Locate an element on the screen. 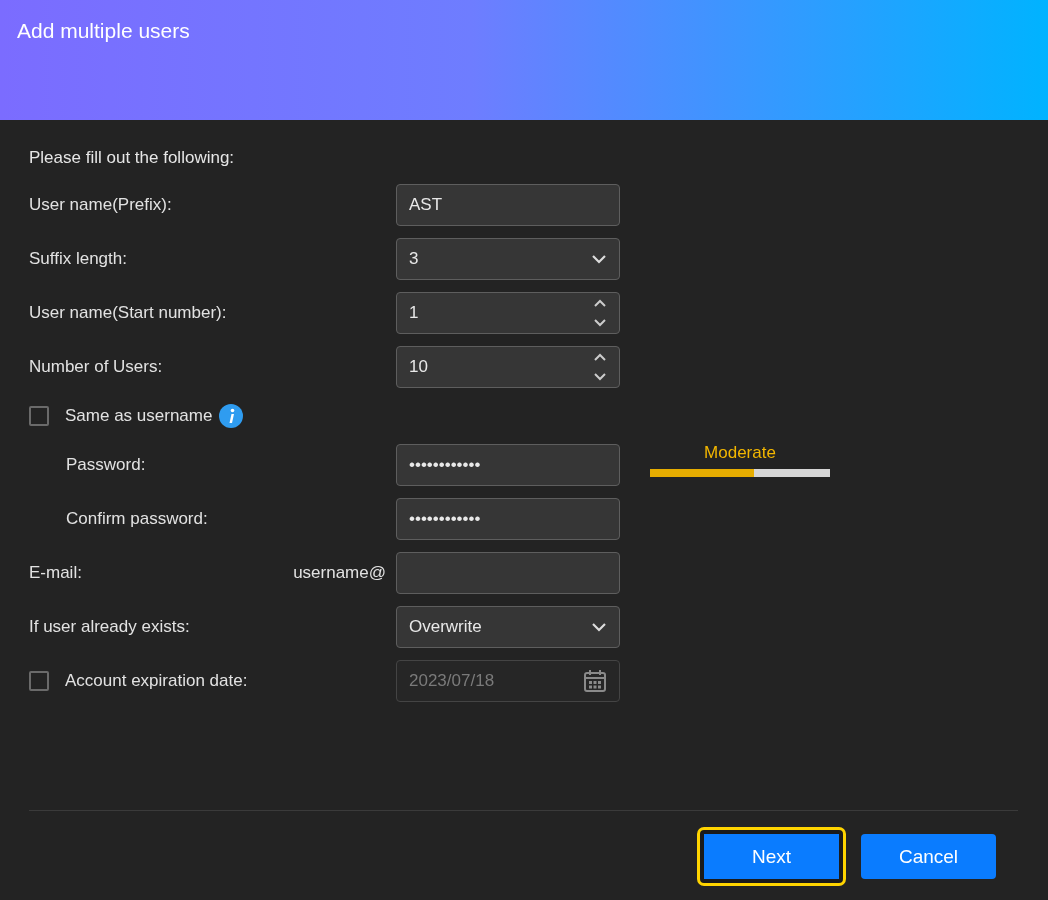 The image size is (1048, 900). dialog-button: Next is located at coordinates (771, 856).